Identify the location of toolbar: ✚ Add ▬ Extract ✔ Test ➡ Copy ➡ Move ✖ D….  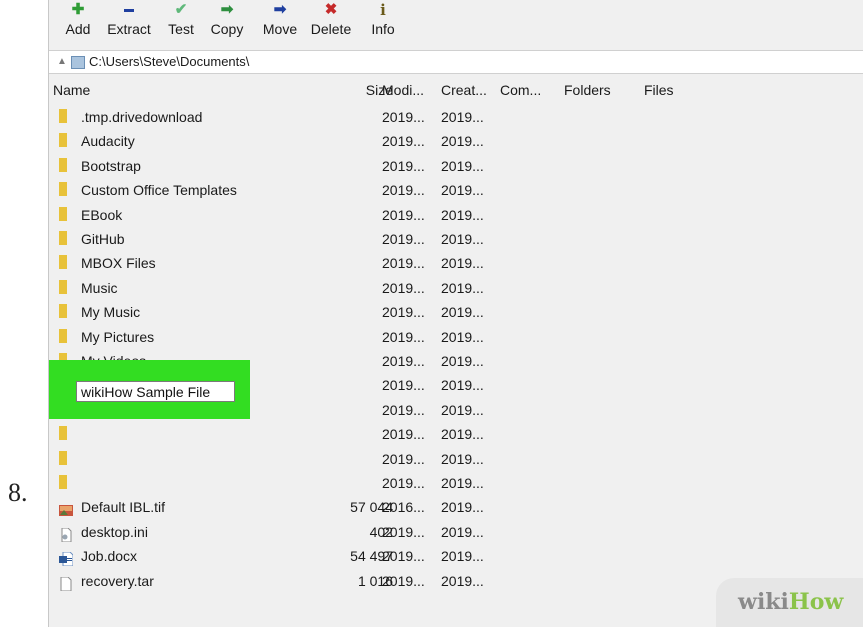
(456, 23).